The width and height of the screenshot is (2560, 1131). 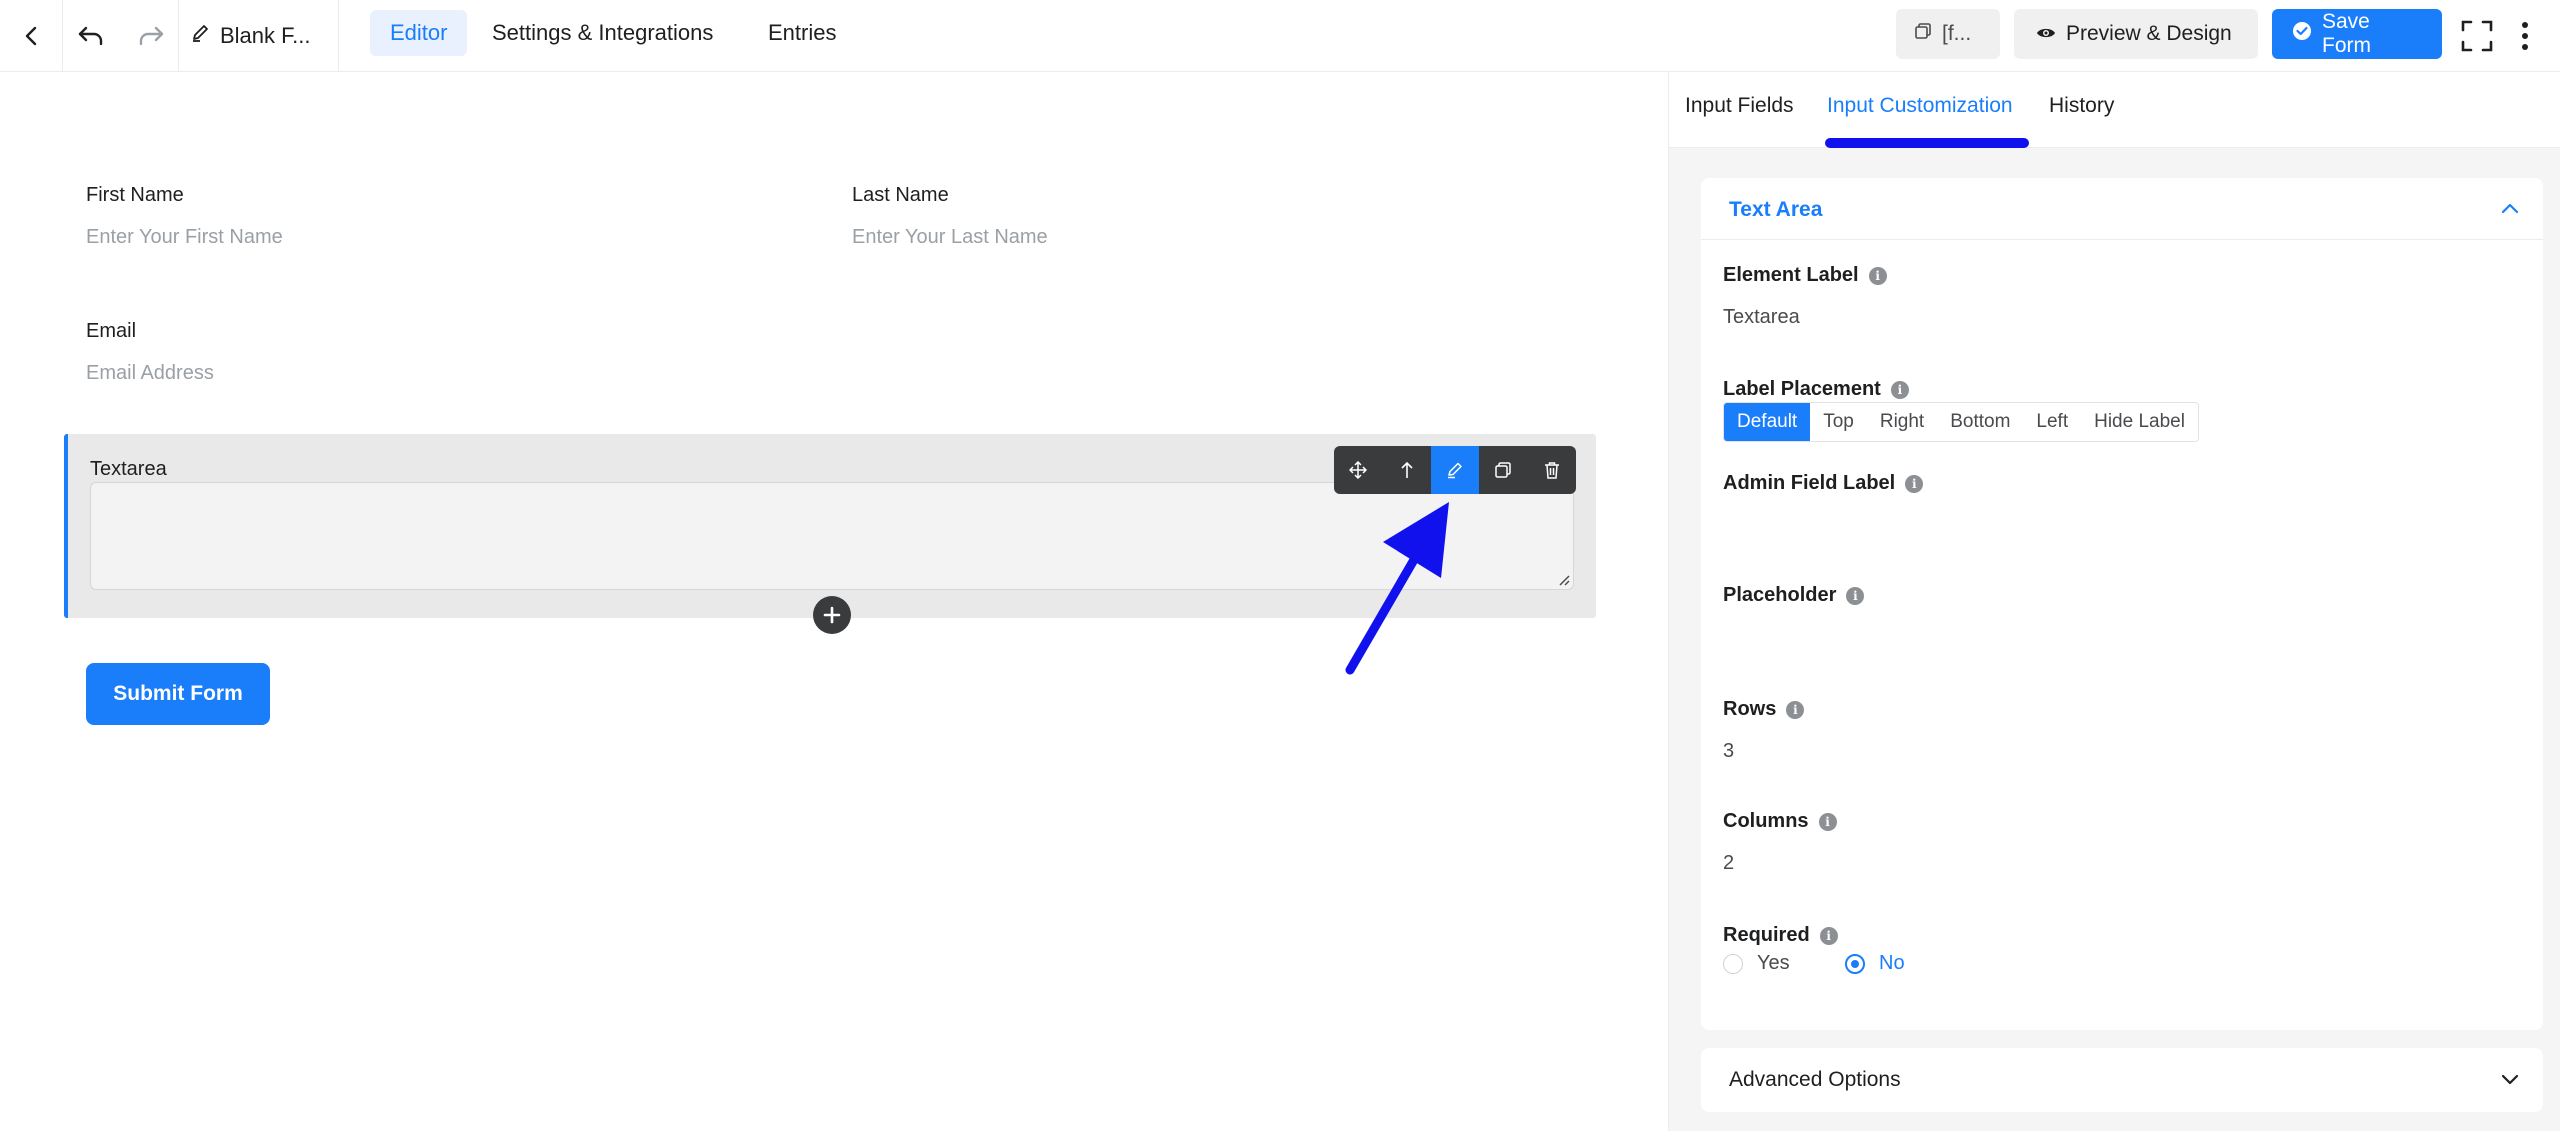 I want to click on placeholder-heading: Placeholder i, so click(x=1794, y=595).